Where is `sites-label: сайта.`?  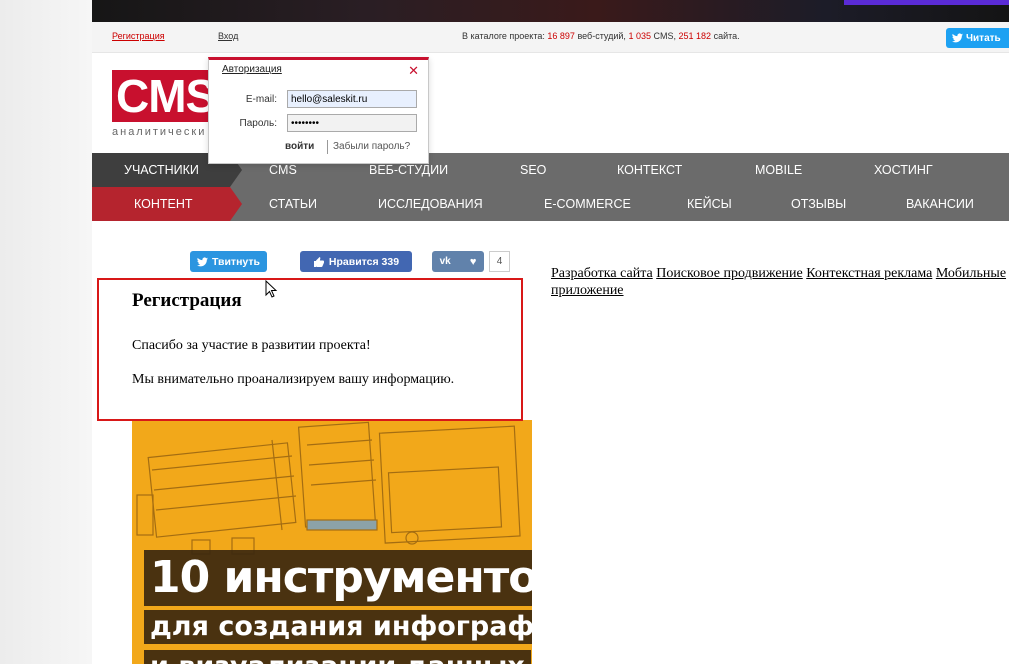
sites-label: сайта. is located at coordinates (726, 36).